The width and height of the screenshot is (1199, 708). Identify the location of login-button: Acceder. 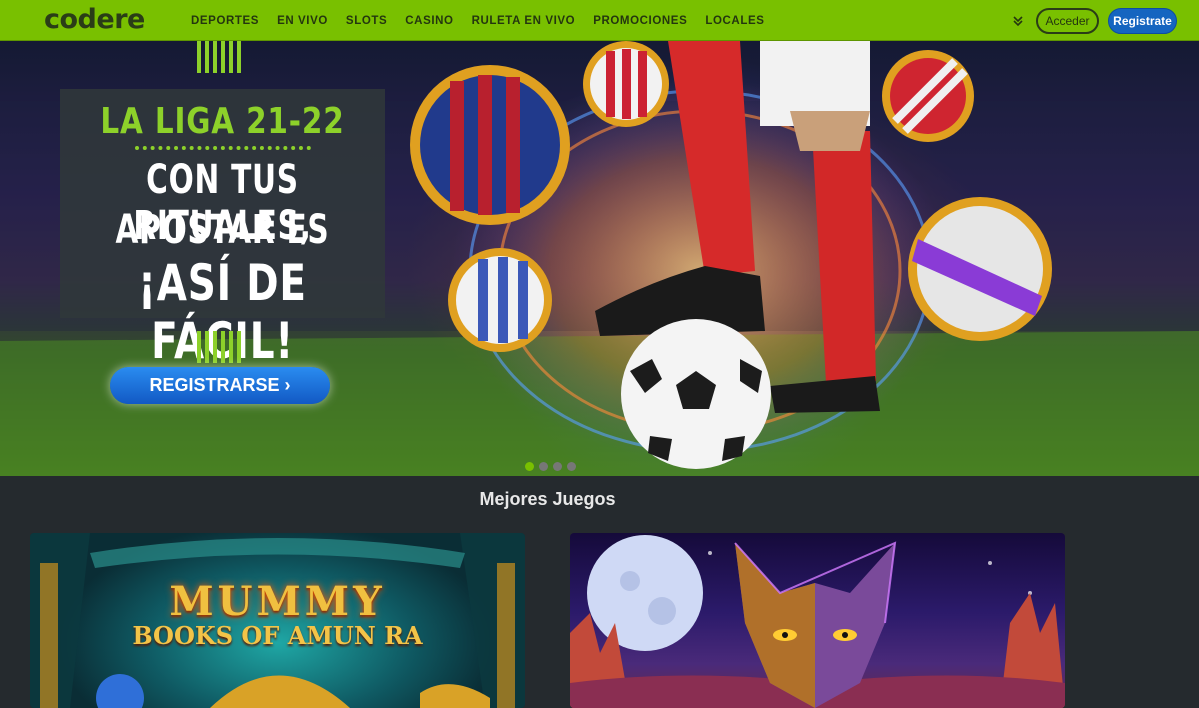
(1067, 21).